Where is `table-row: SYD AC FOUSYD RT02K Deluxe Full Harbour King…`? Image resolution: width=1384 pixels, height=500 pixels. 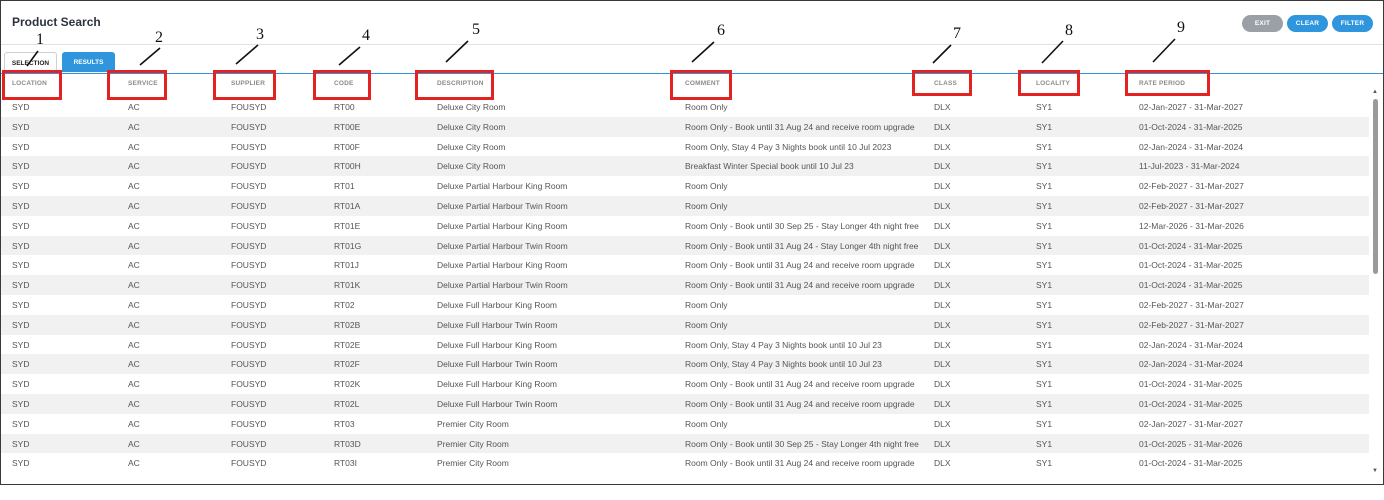
table-row: SYD AC FOUSYD RT02K Deluxe Full Harbour King… is located at coordinates (685, 384).